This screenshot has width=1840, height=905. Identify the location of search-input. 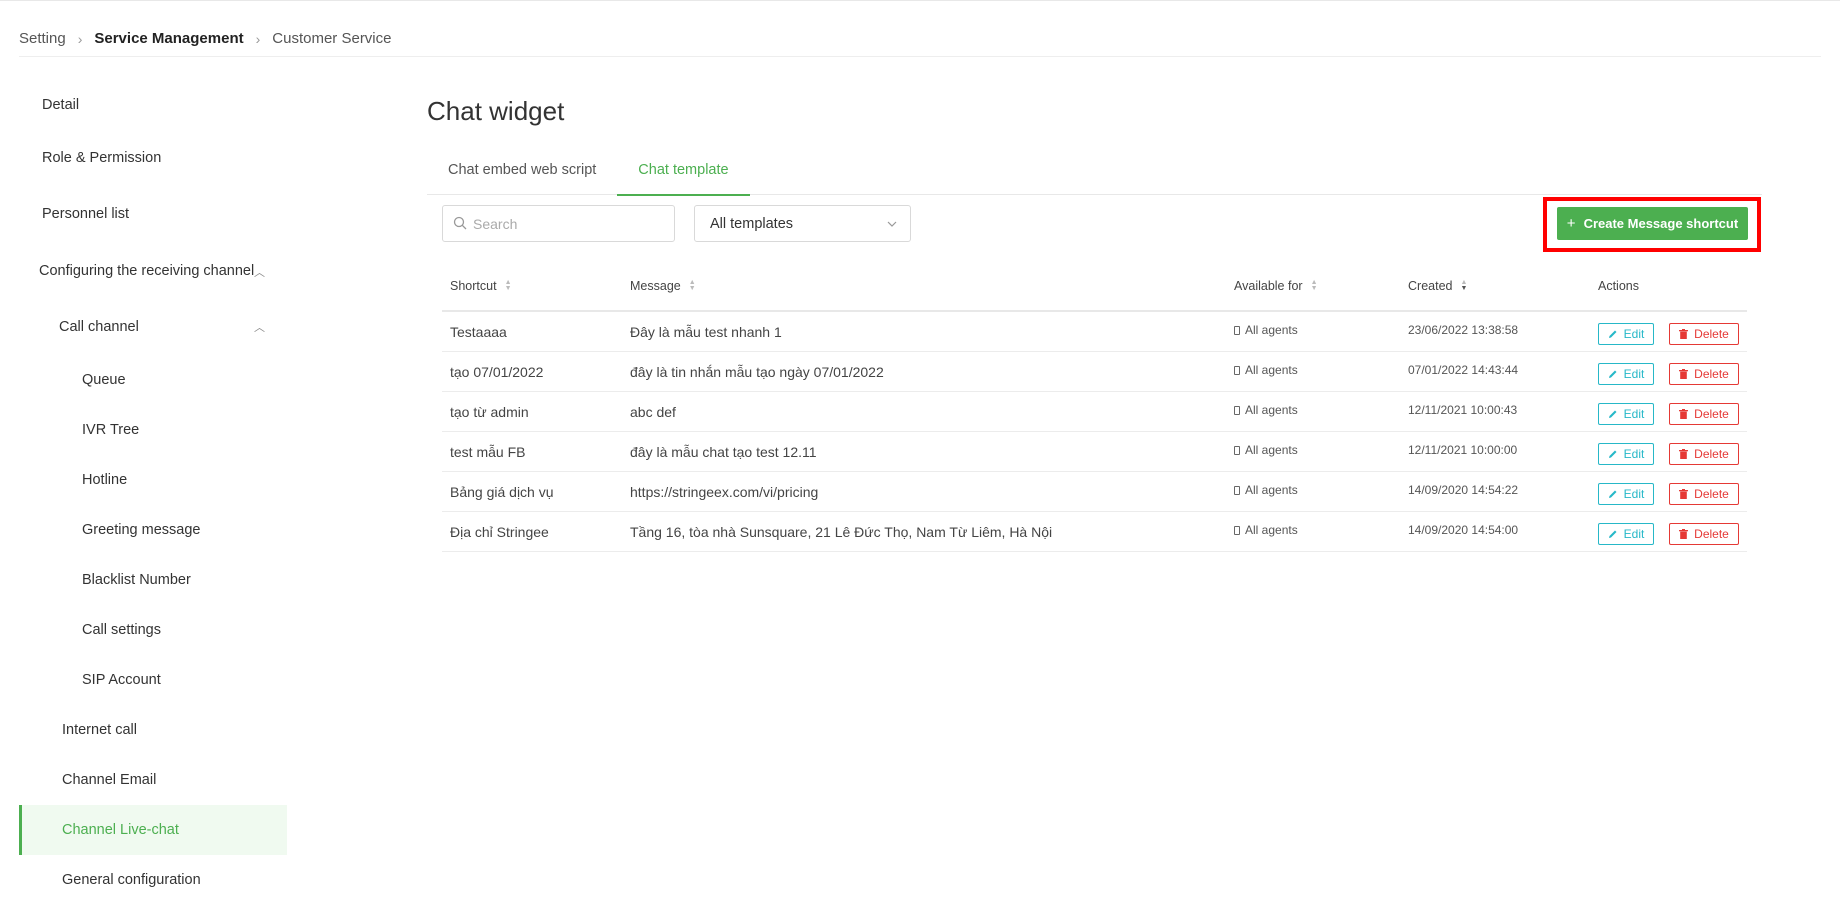
(568, 223).